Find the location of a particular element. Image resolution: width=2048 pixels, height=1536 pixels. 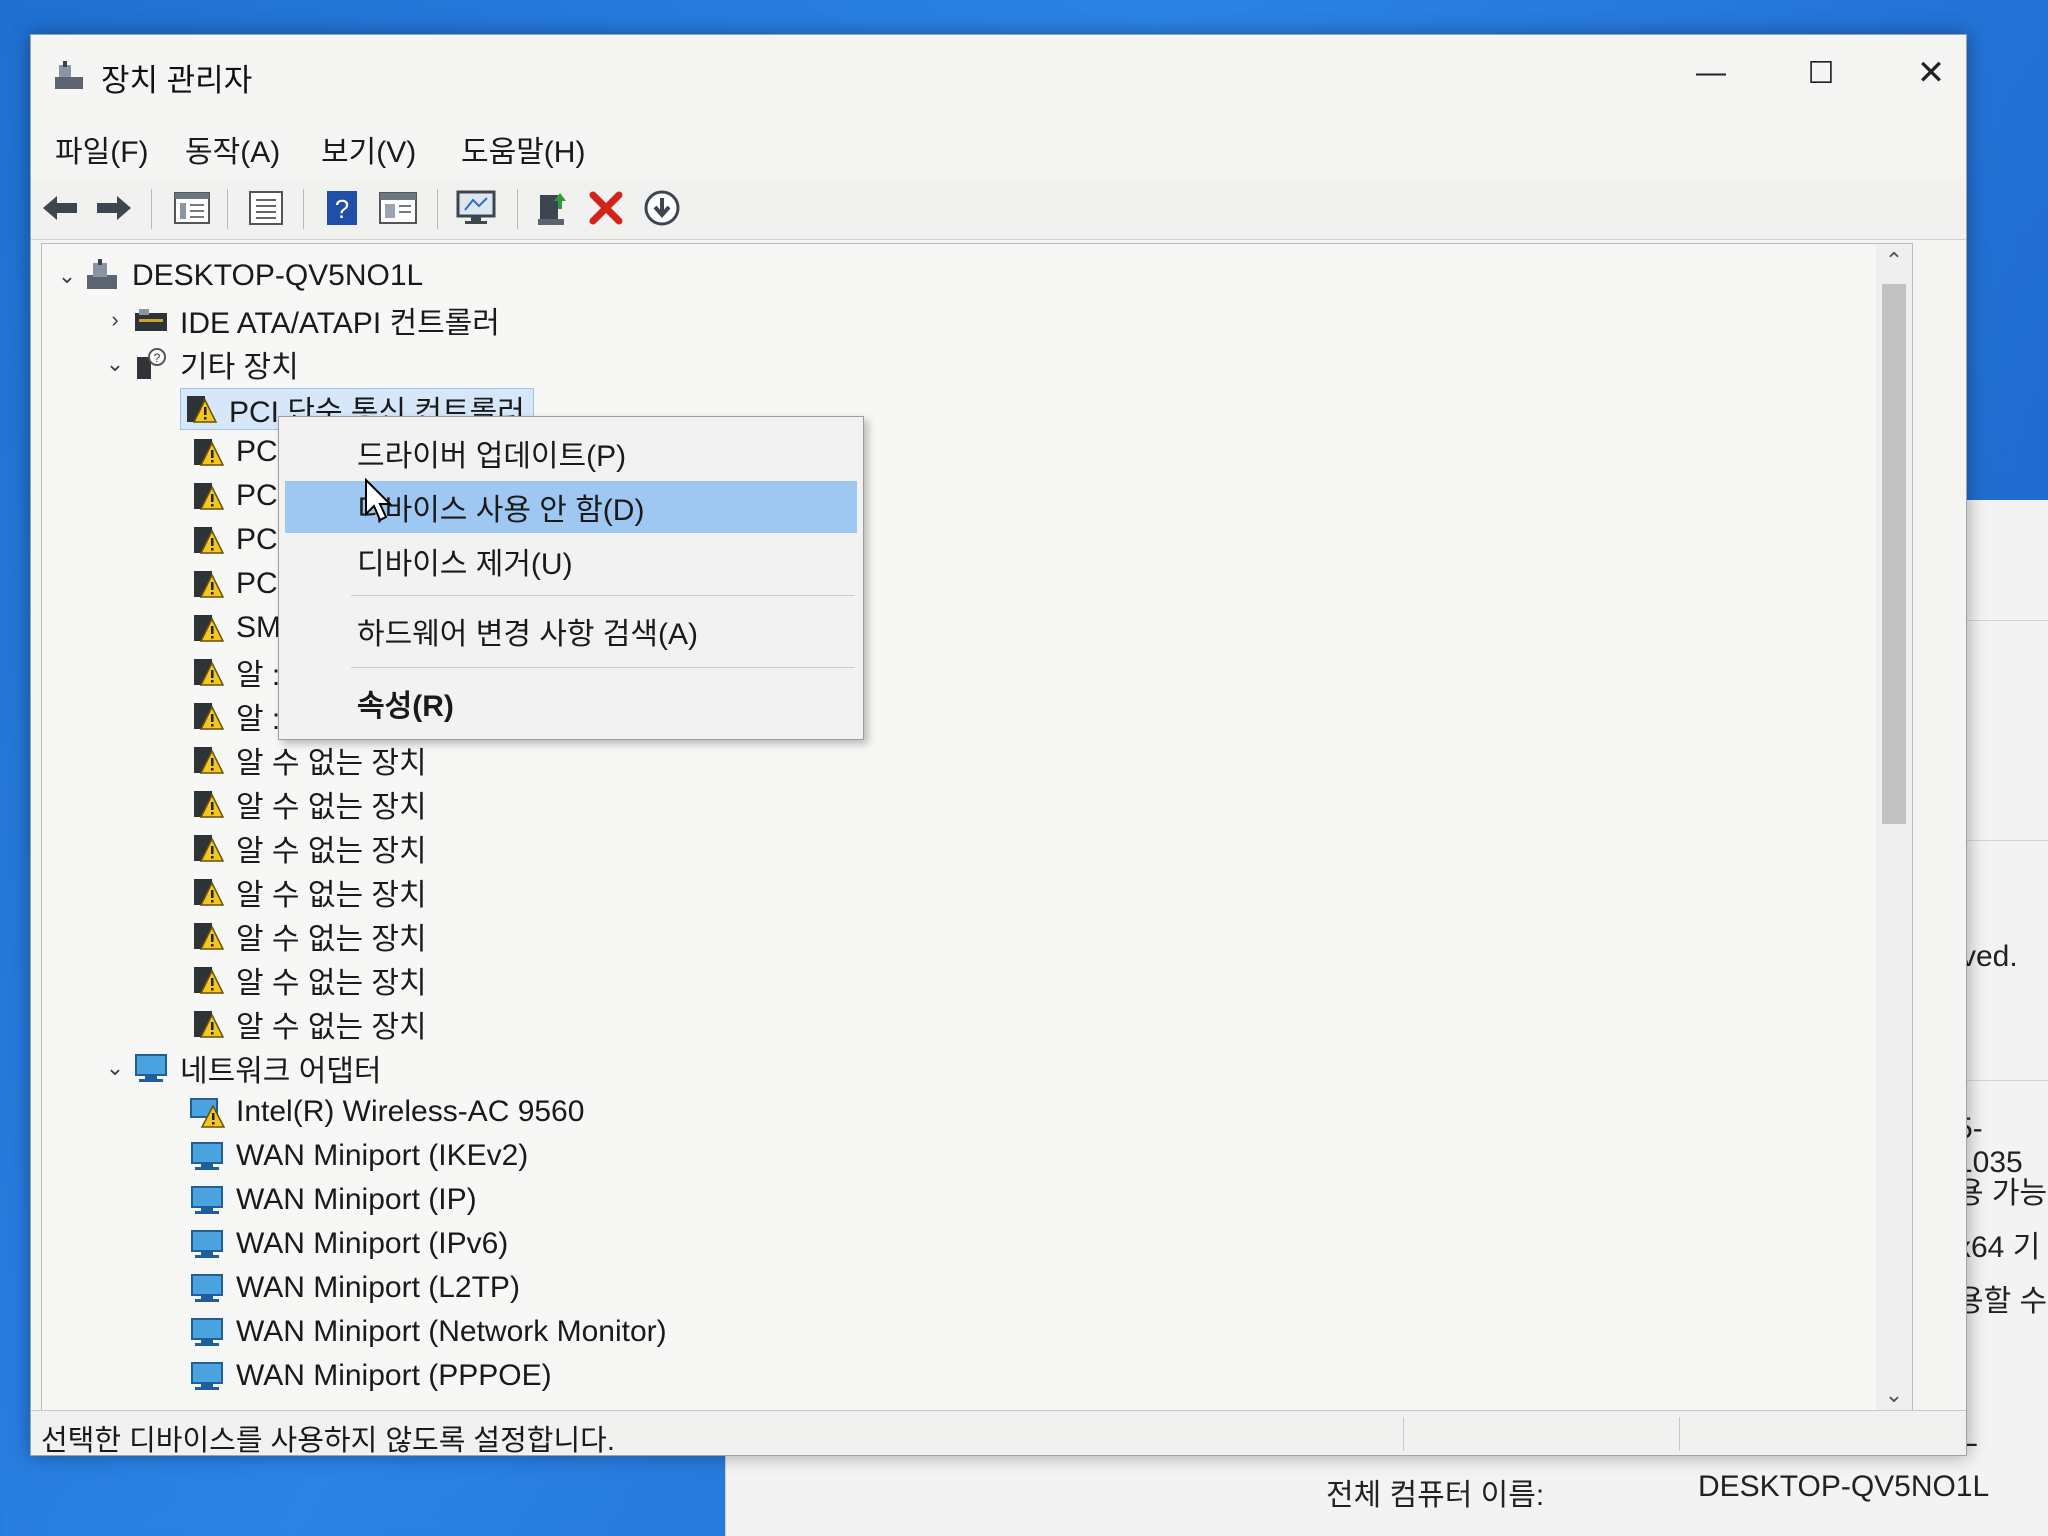

tree-root: ⌄ DESKTOP-QV5NO1L is located at coordinates (236, 276).